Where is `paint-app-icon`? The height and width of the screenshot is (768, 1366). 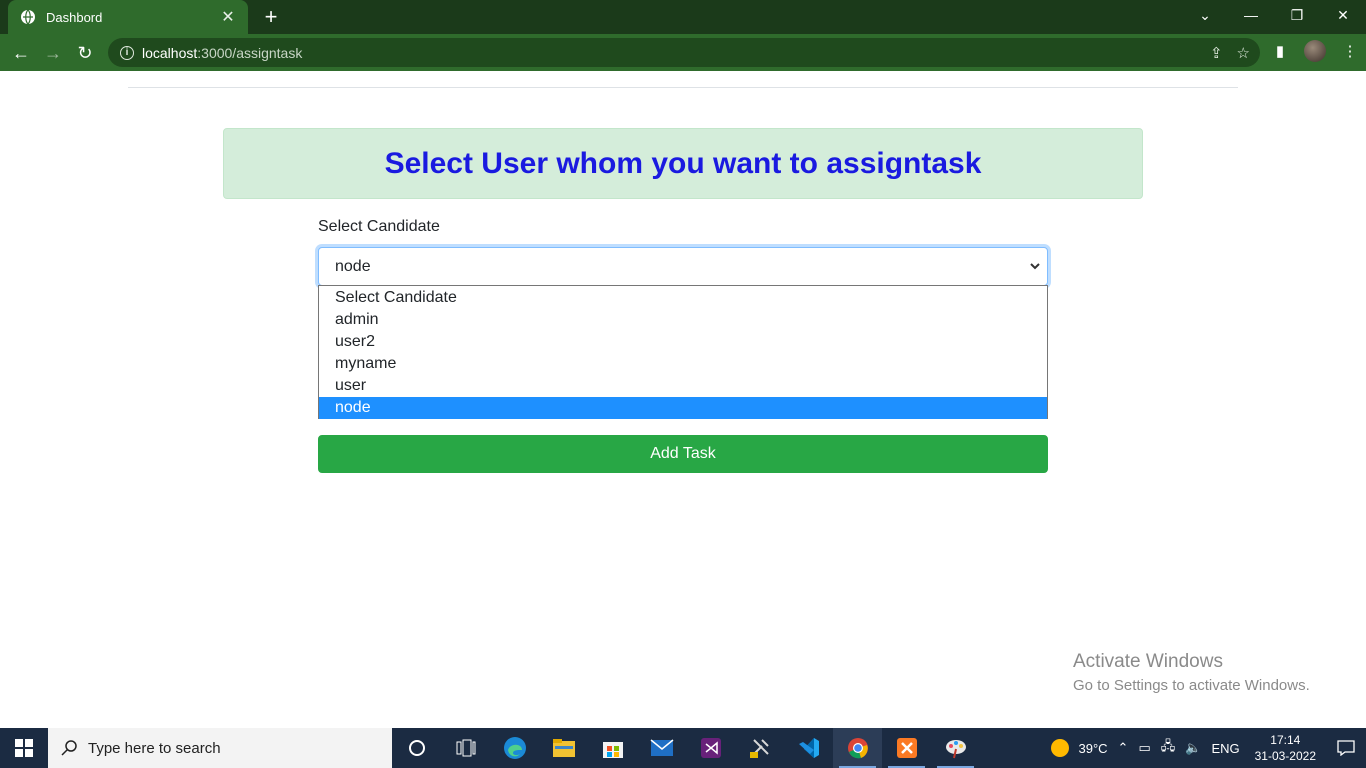
paint-app-icon is located at coordinates (955, 748).